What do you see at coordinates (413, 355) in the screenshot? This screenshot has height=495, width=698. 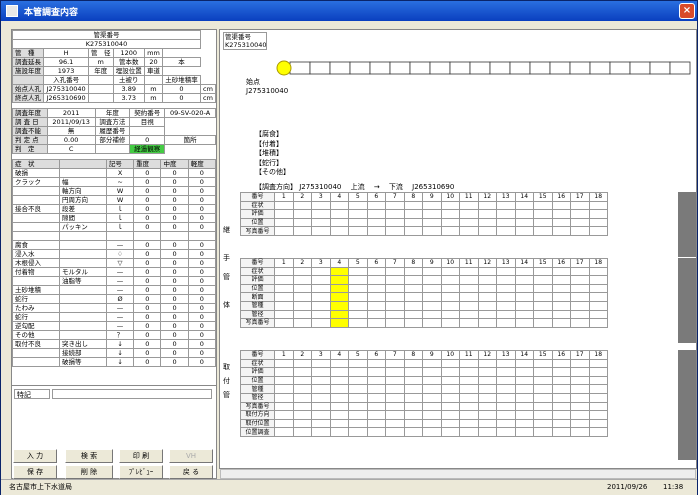 I see `grid-cell: 8` at bounding box center [413, 355].